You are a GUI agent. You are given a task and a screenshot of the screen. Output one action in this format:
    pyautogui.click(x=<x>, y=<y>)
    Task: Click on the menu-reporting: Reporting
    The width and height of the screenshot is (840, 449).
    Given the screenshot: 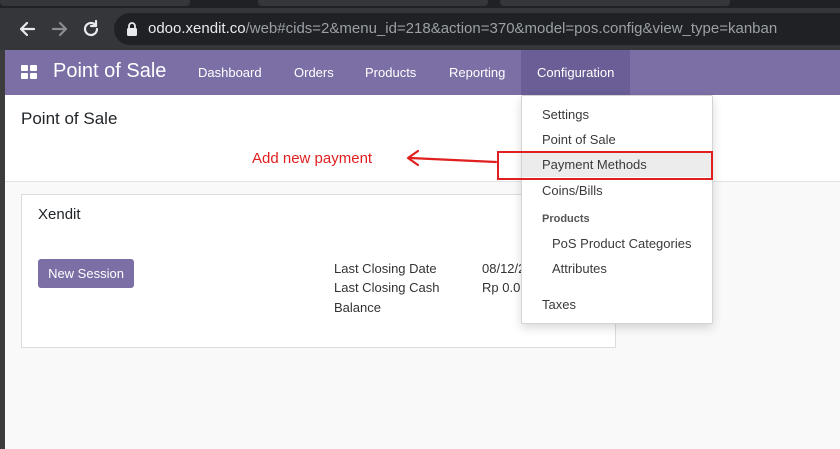 What is the action you would take?
    pyautogui.click(x=477, y=72)
    